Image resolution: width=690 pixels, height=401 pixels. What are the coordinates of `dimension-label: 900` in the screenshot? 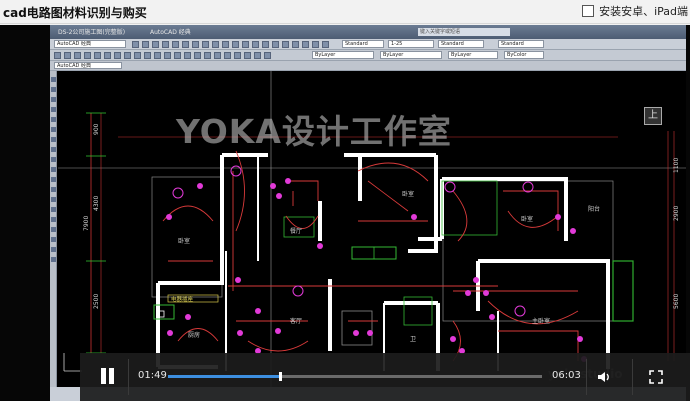 It's located at (96, 129).